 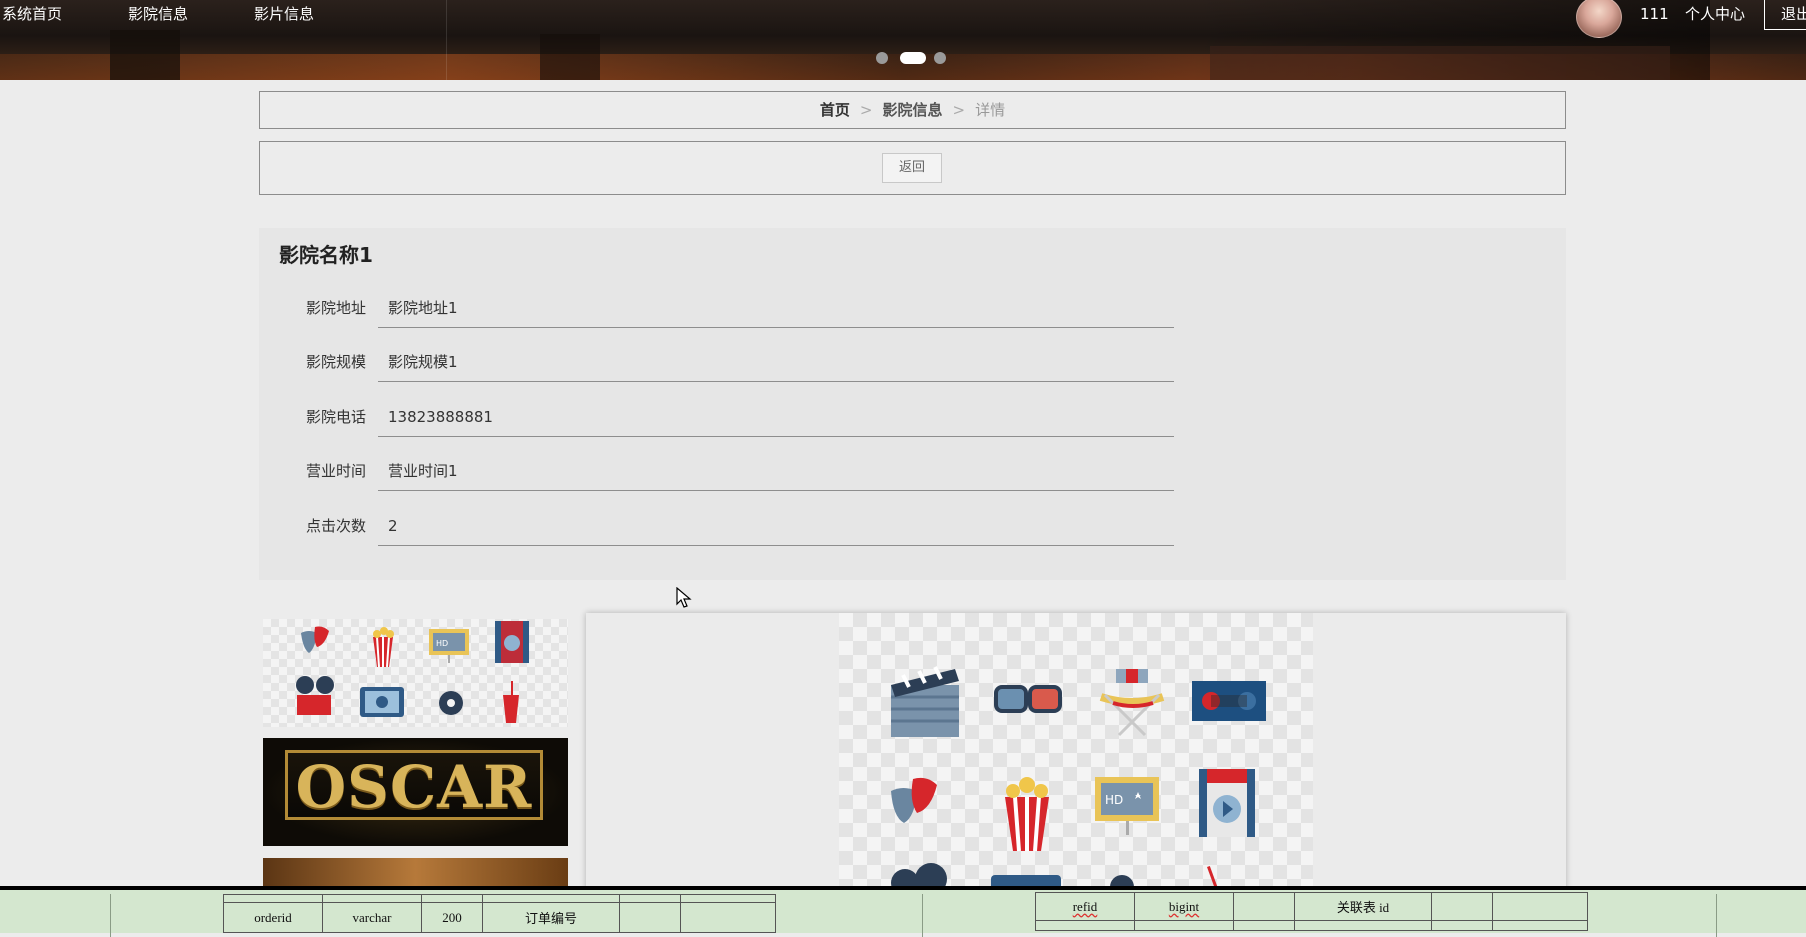 I want to click on field-label: 营业时间, so click(x=335, y=471).